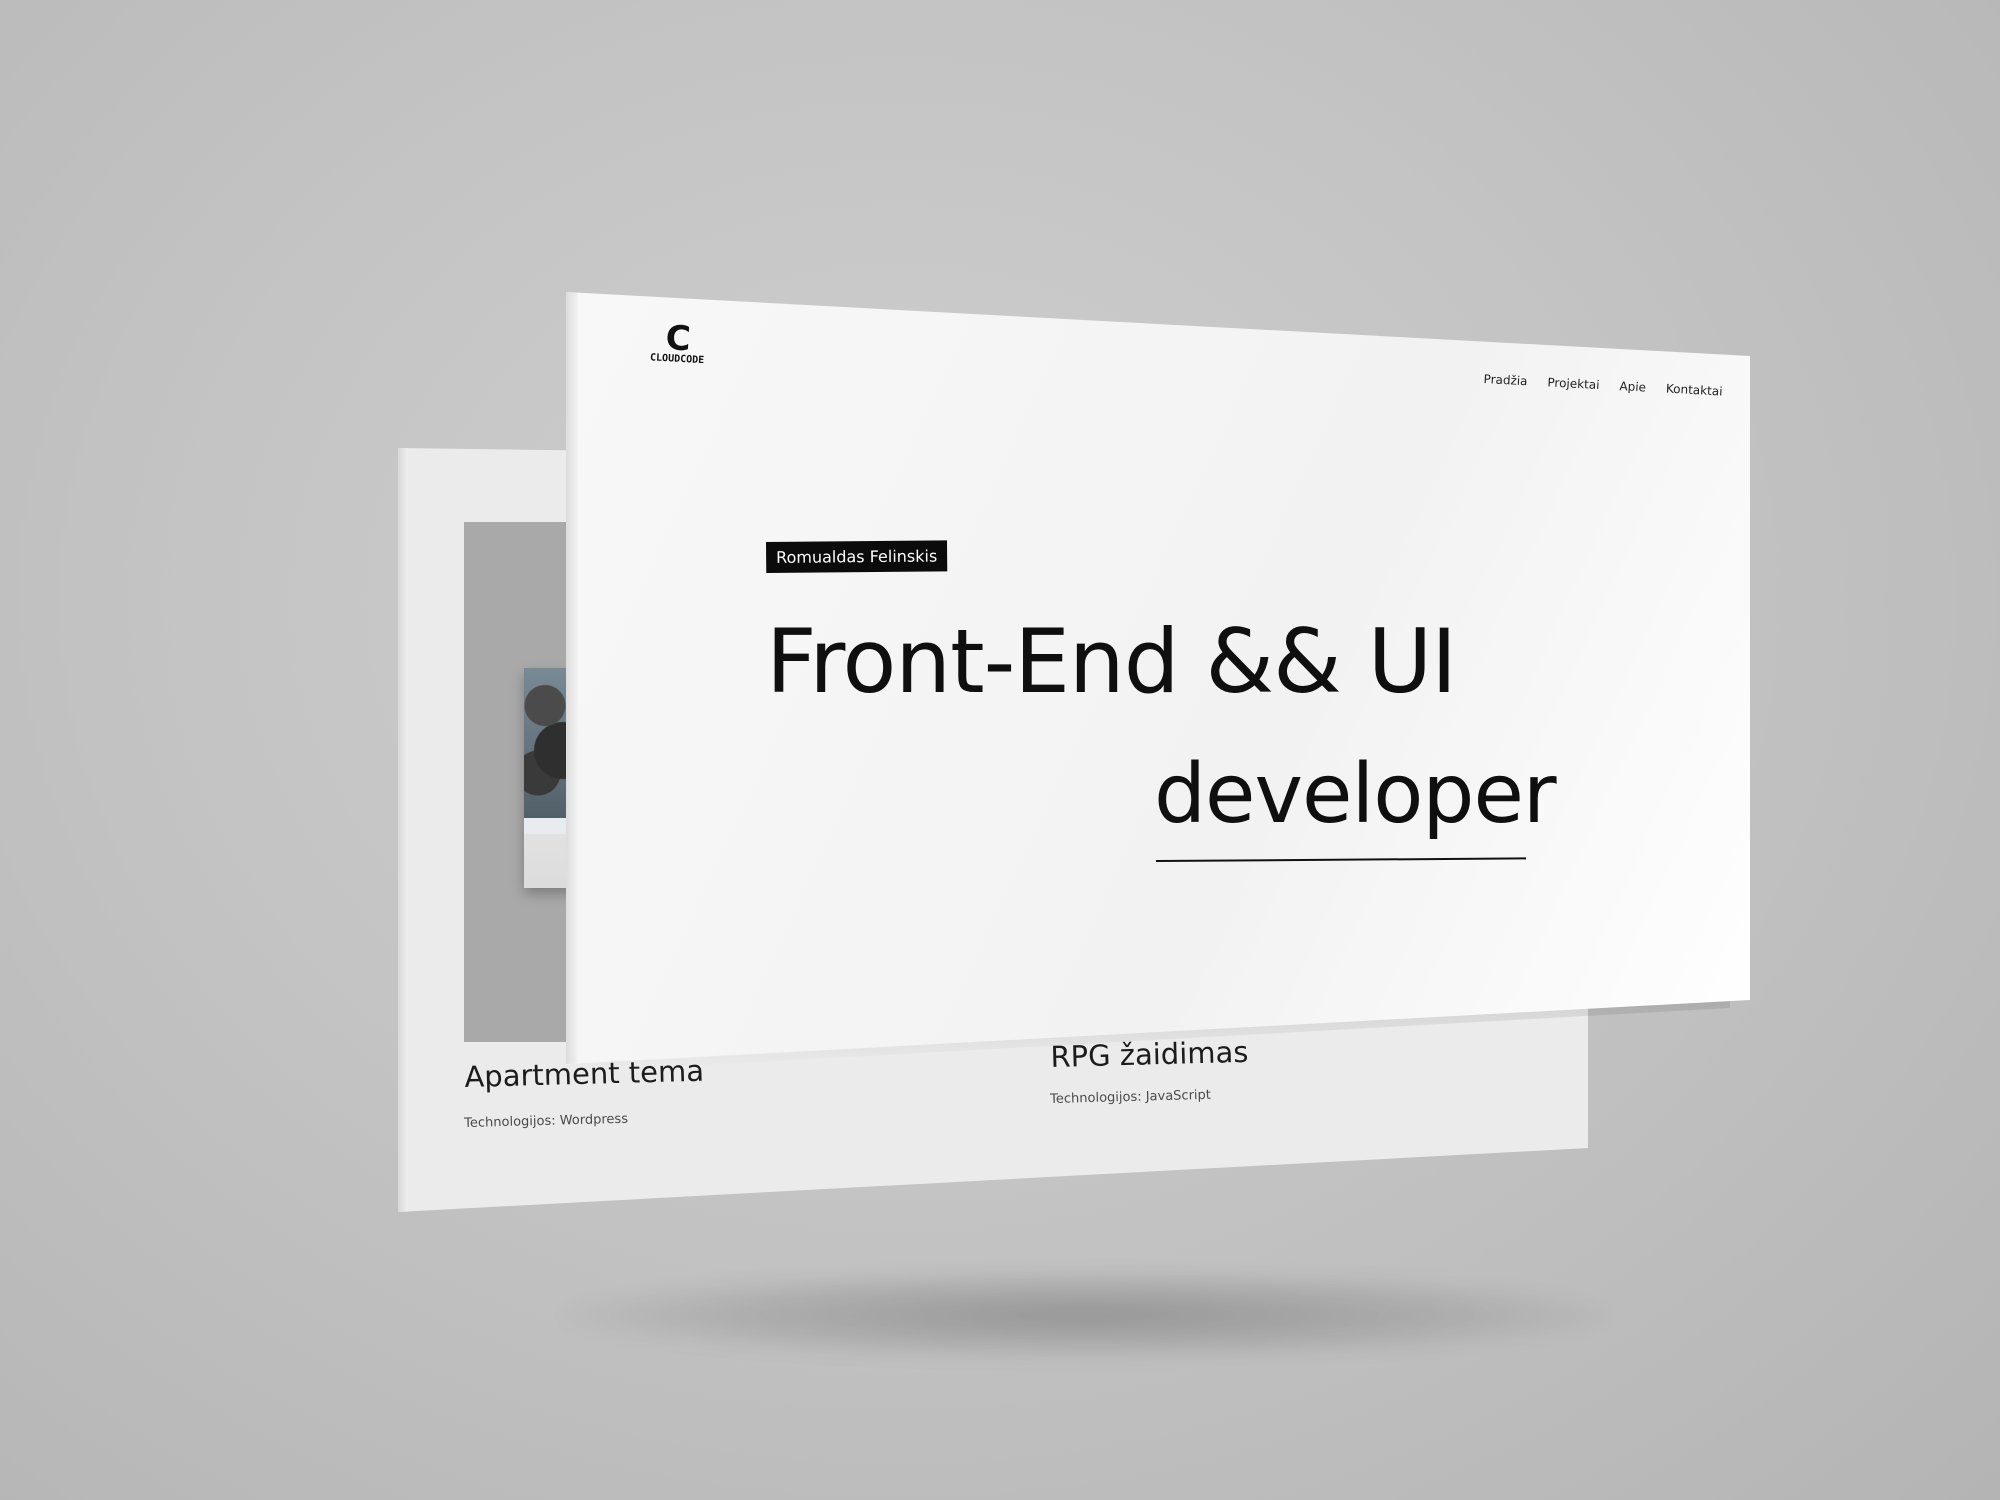 This screenshot has width=2000, height=1500. What do you see at coordinates (1694, 390) in the screenshot?
I see `nav-link-kontaktai: Kontaktai` at bounding box center [1694, 390].